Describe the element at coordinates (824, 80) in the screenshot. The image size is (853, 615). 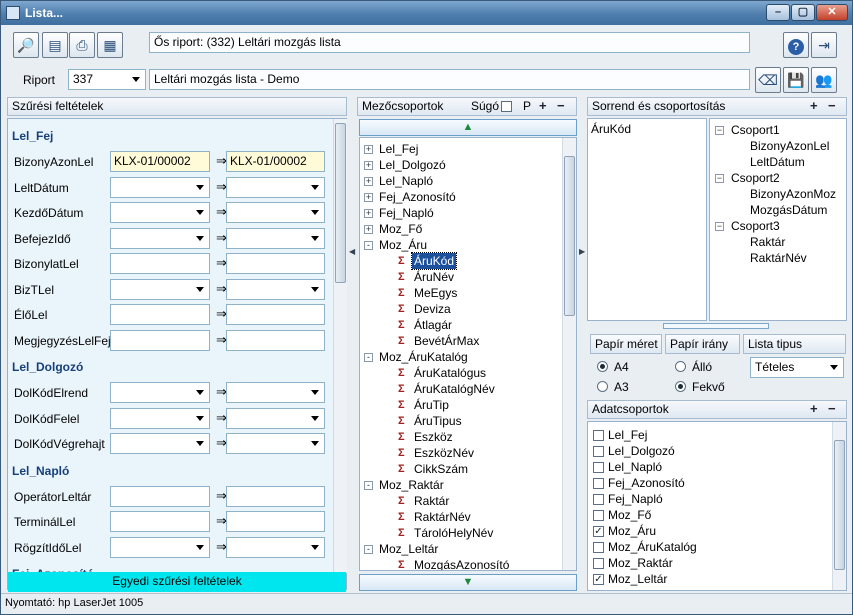
I see `users-button: 👥` at that location.